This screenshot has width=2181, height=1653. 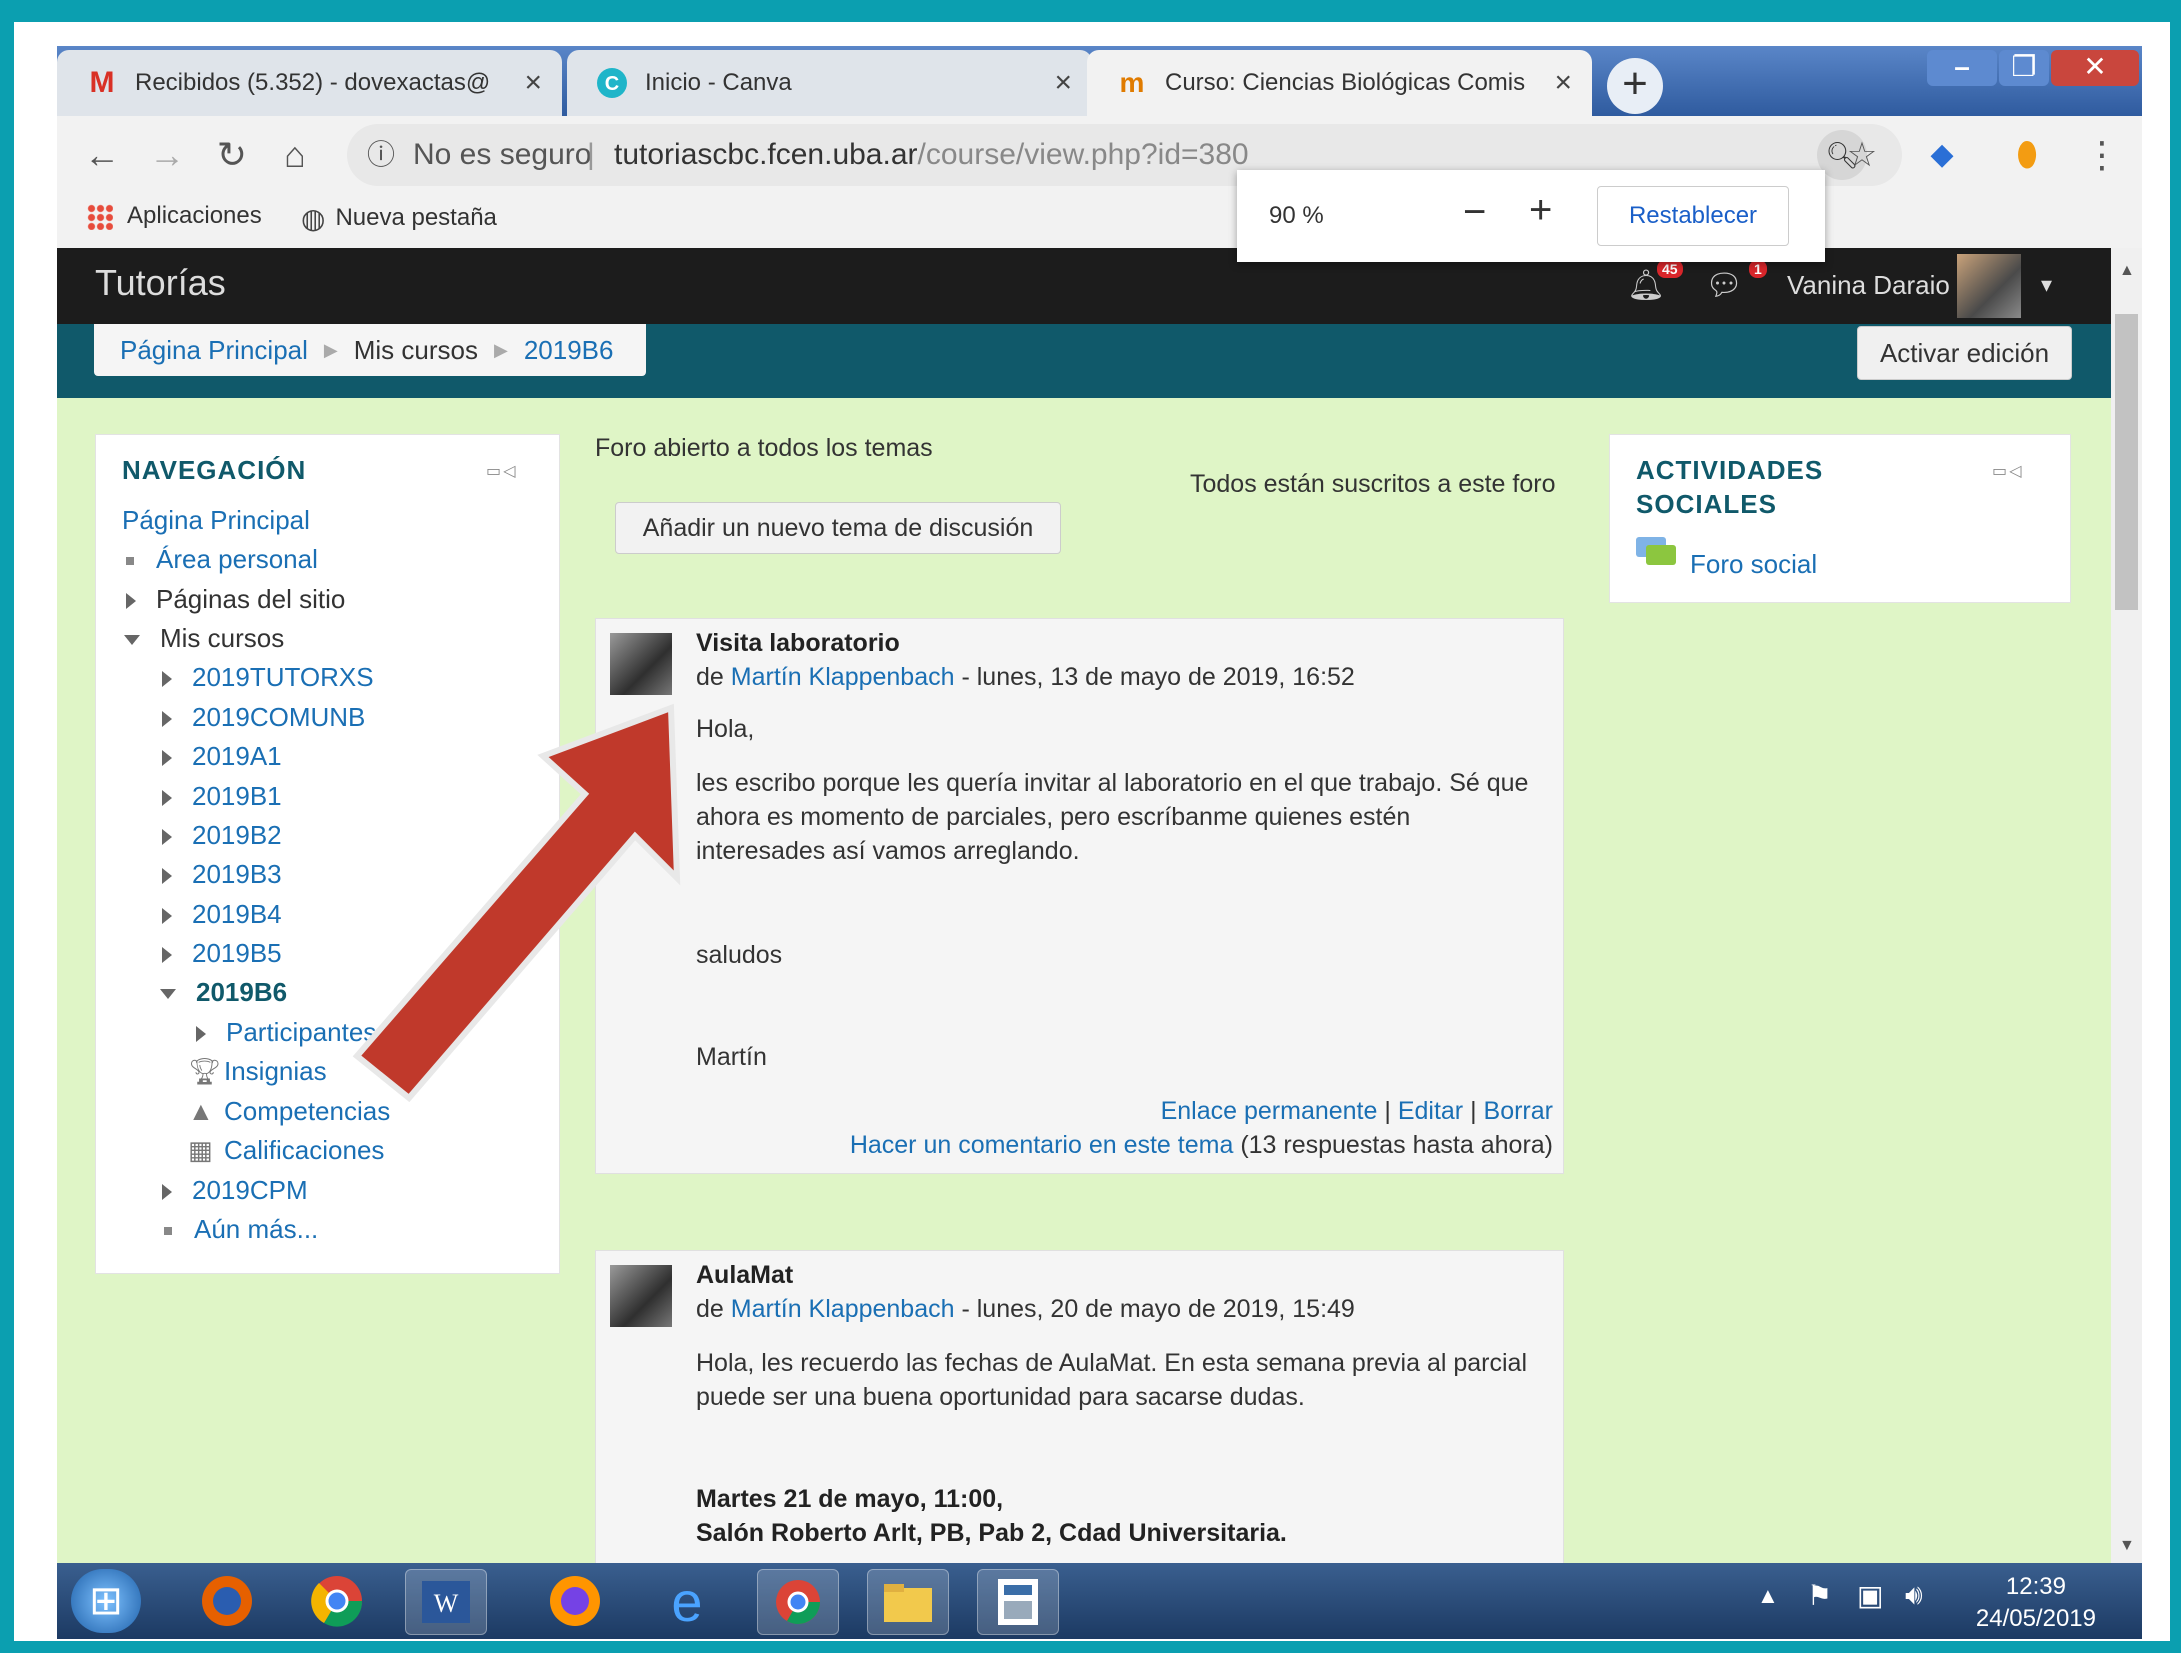 I want to click on location-extension-icon: ⬮, so click(x=2027, y=155).